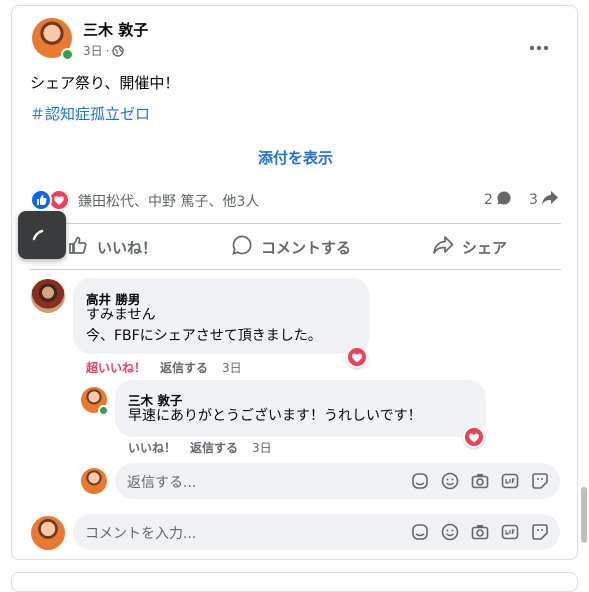 The width and height of the screenshot is (589, 592). What do you see at coordinates (550, 200) in the screenshot?
I see `share-count-icon` at bounding box center [550, 200].